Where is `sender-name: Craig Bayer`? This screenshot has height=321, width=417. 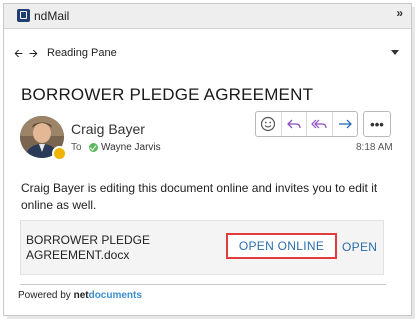
sender-name: Craig Bayer is located at coordinates (108, 129).